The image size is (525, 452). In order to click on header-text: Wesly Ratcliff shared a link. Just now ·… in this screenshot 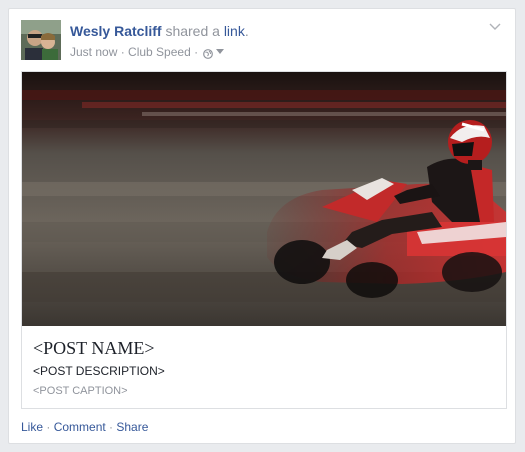, I will do `click(271, 41)`.